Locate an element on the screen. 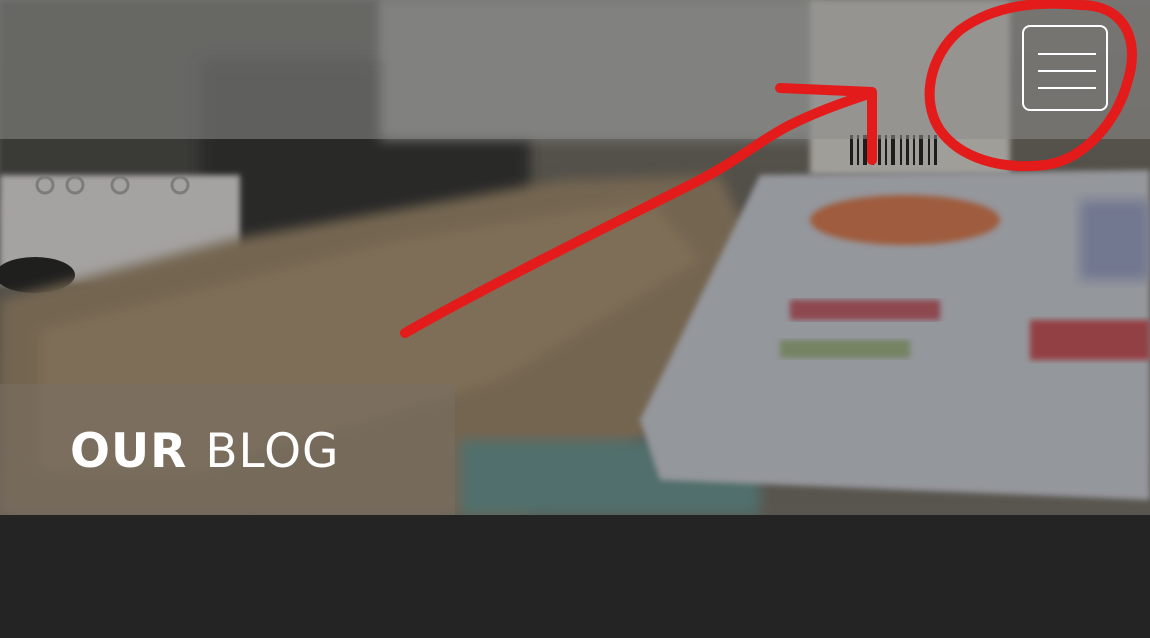  page-title-strong: OUR is located at coordinates (129, 451).